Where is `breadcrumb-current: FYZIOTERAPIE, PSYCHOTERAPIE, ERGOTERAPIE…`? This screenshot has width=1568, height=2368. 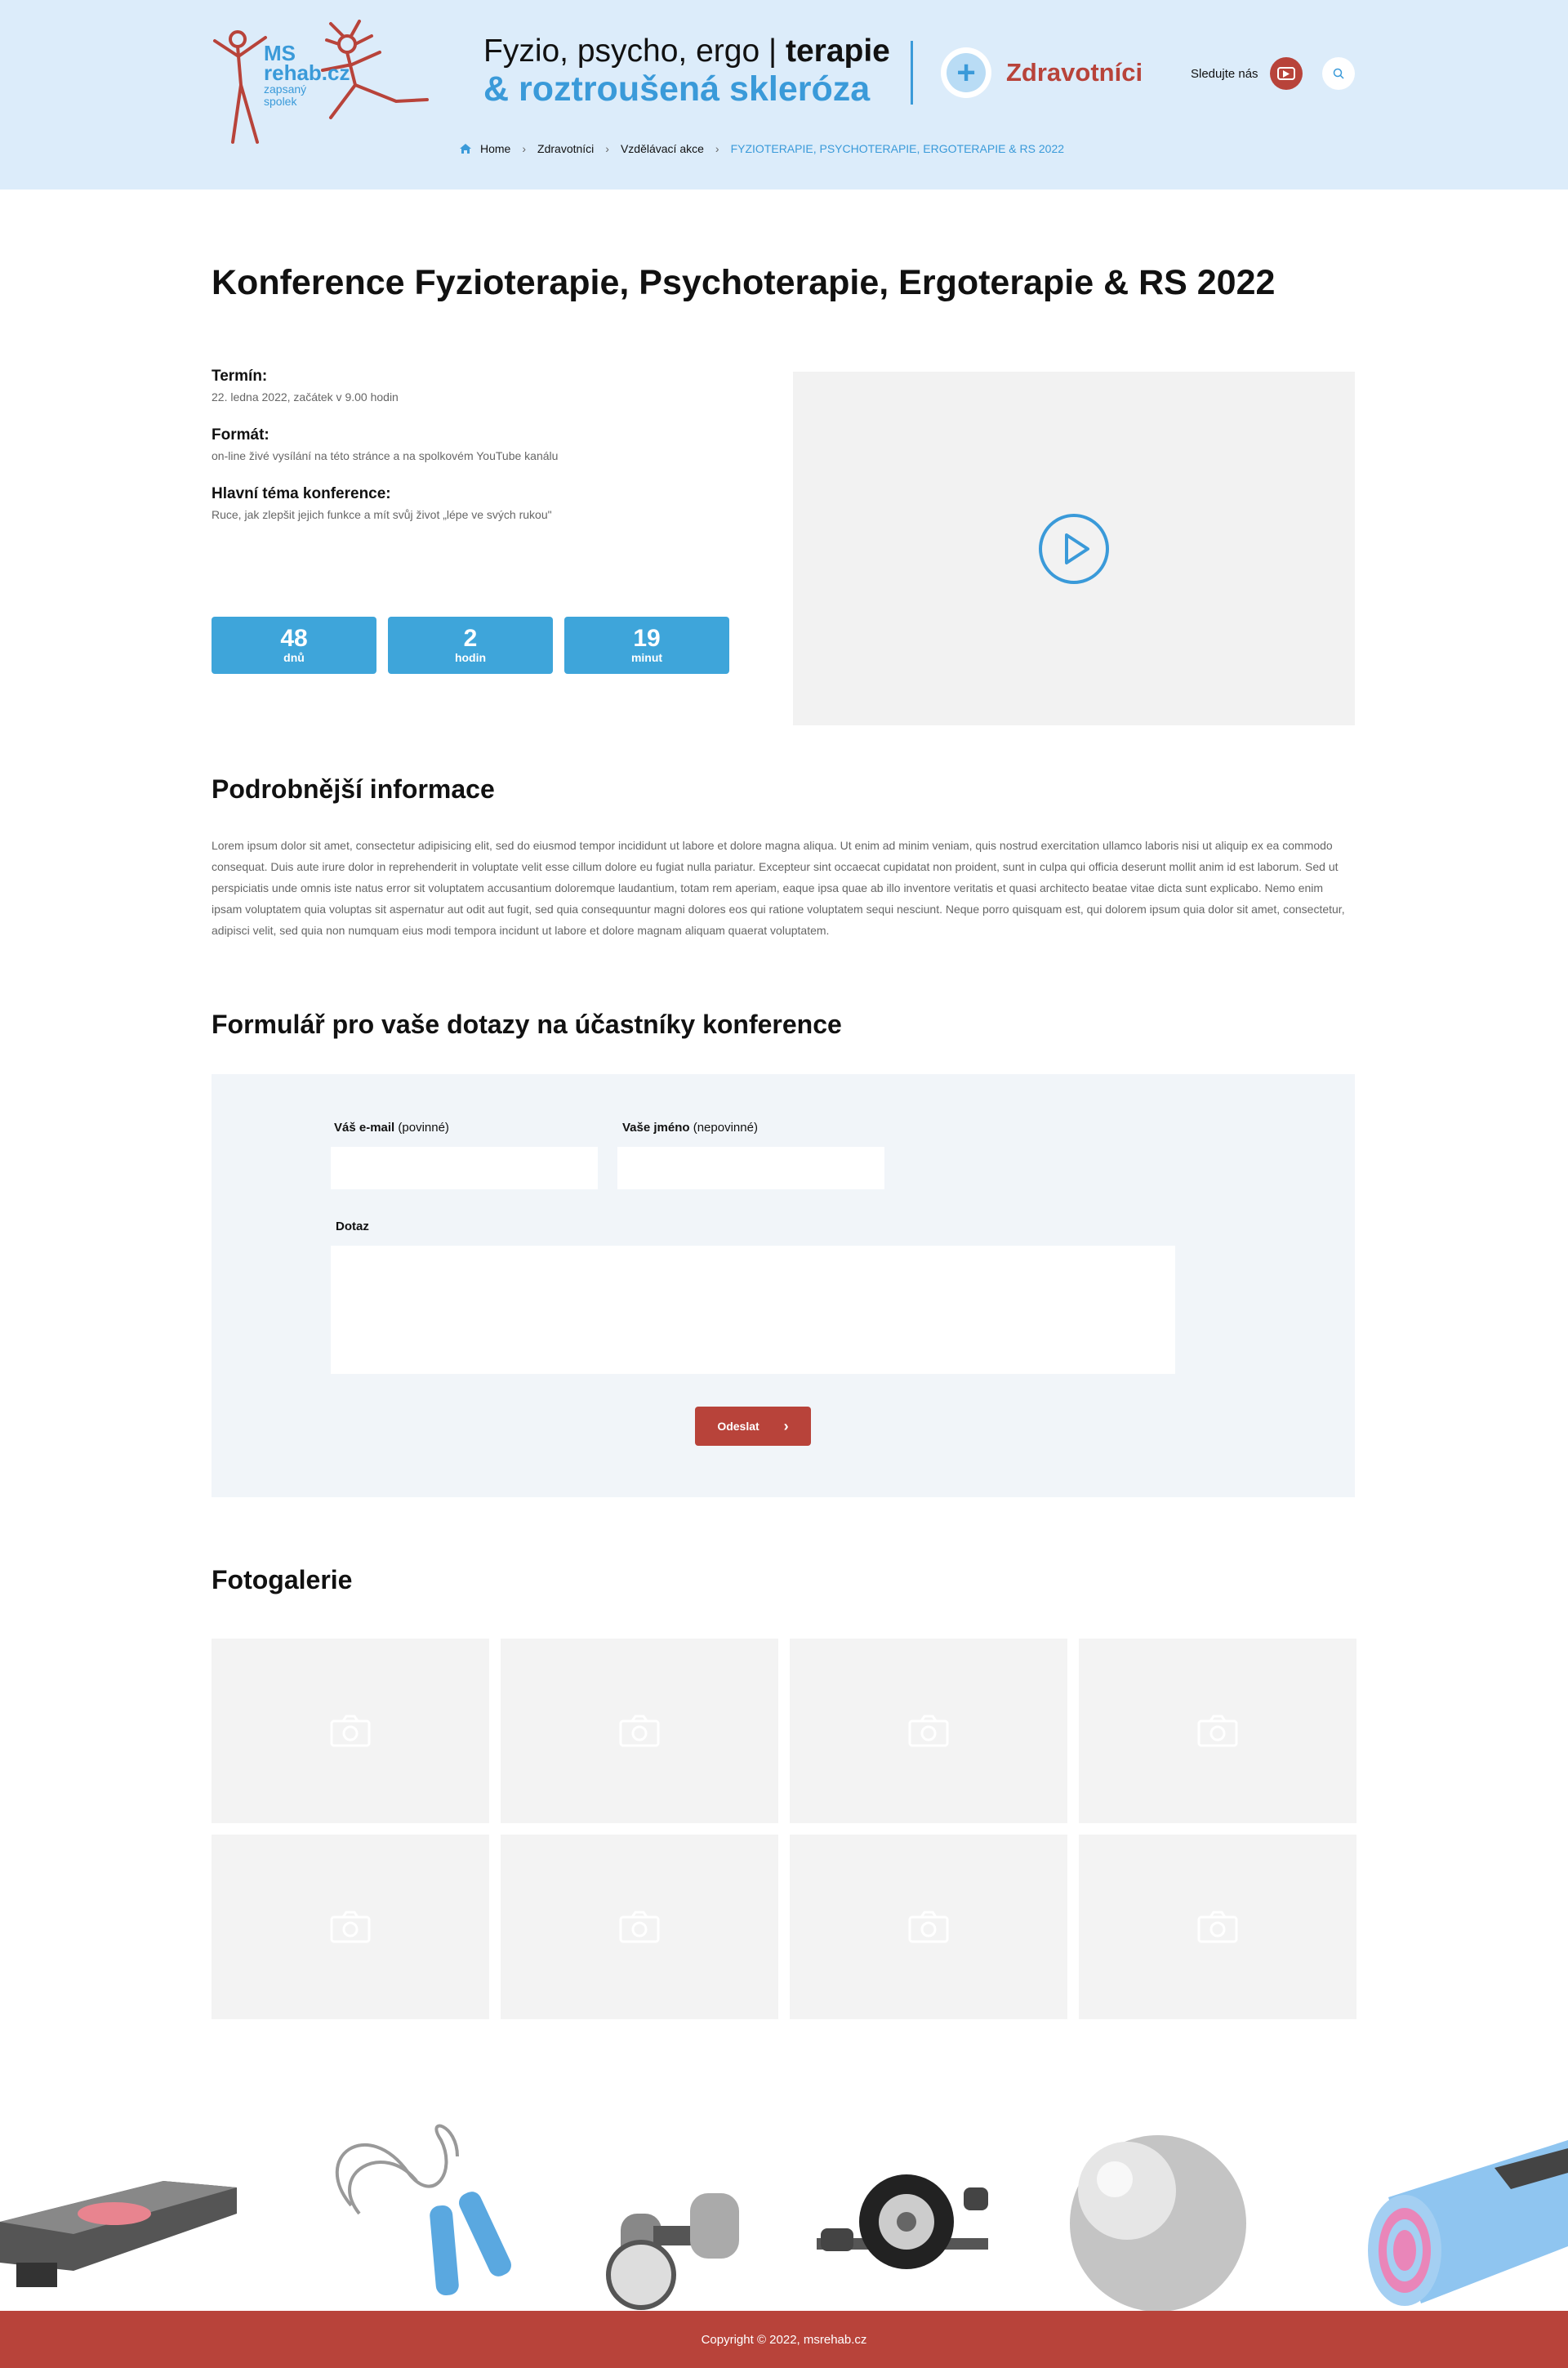 breadcrumb-current: FYZIOTERAPIE, PSYCHOTERAPIE, ERGOTERAPIE… is located at coordinates (897, 148).